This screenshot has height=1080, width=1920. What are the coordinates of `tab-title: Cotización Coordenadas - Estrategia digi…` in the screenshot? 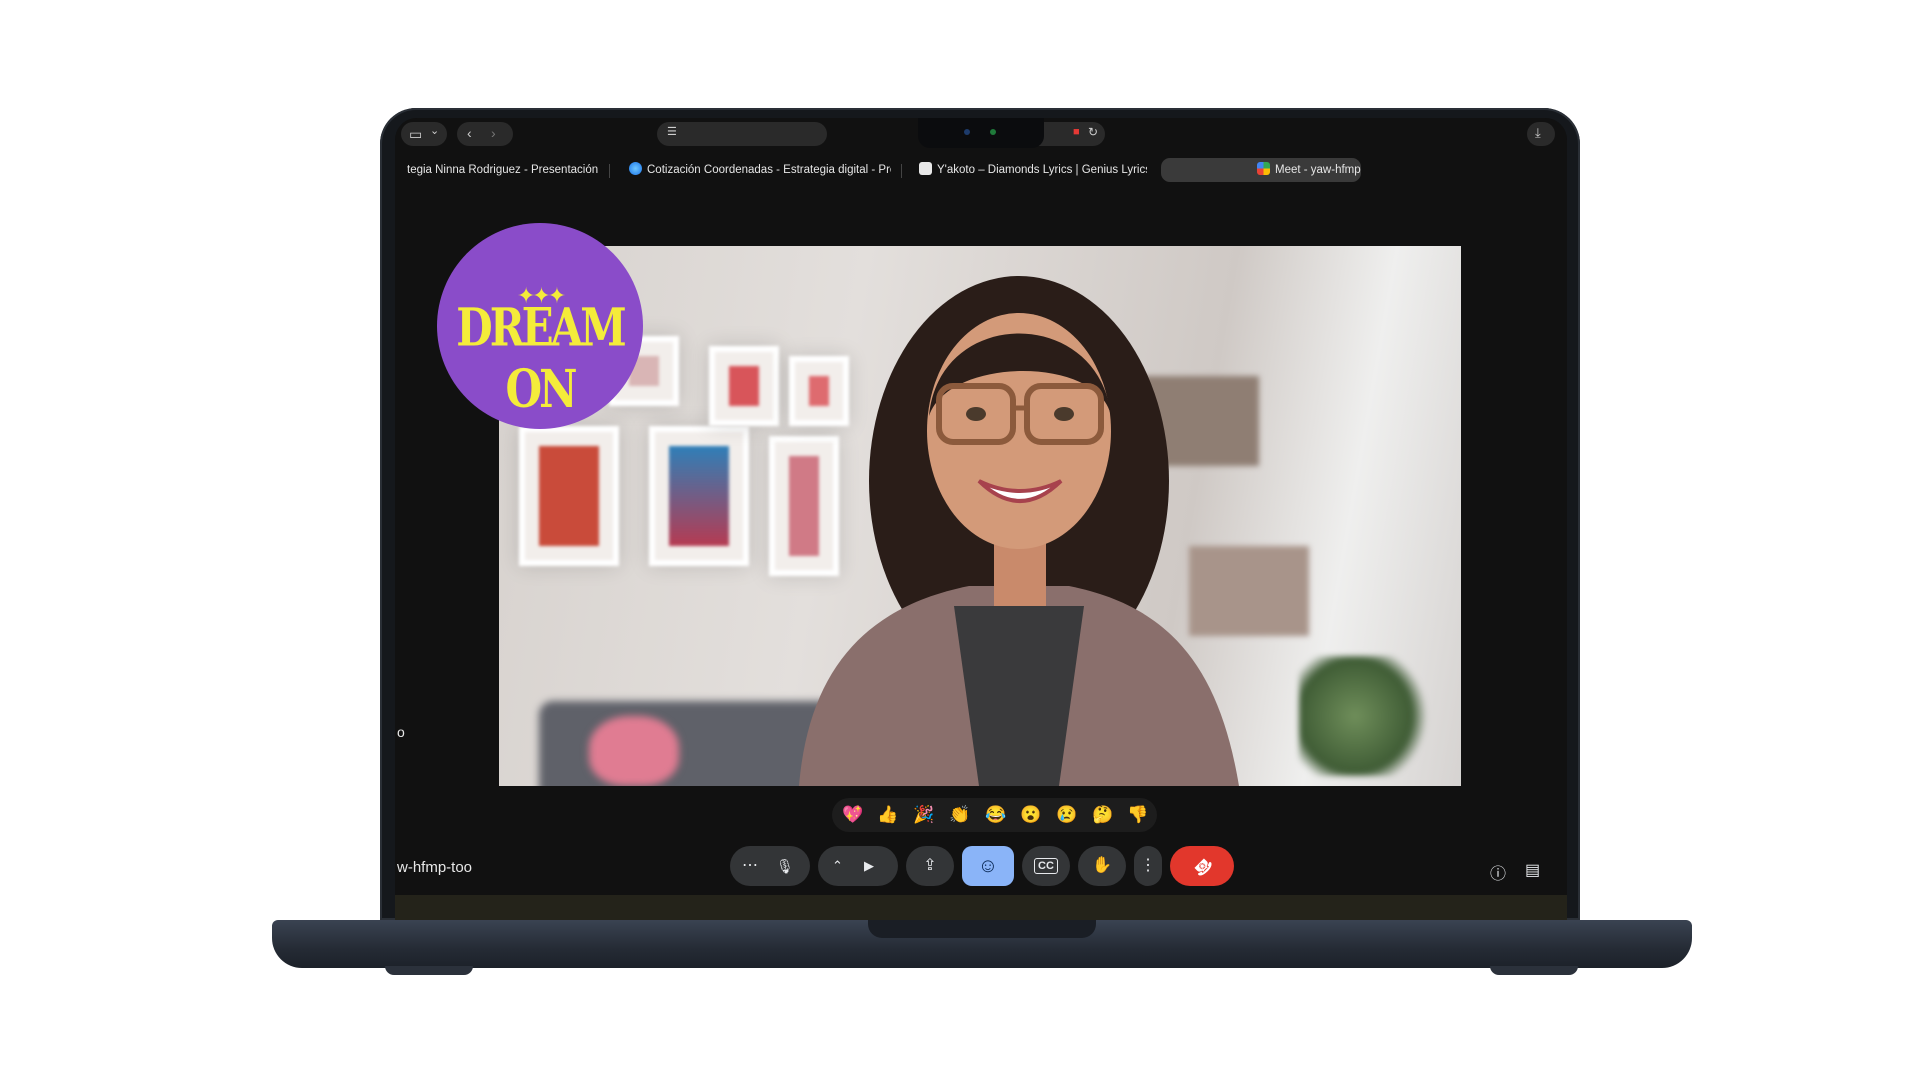 It's located at (769, 170).